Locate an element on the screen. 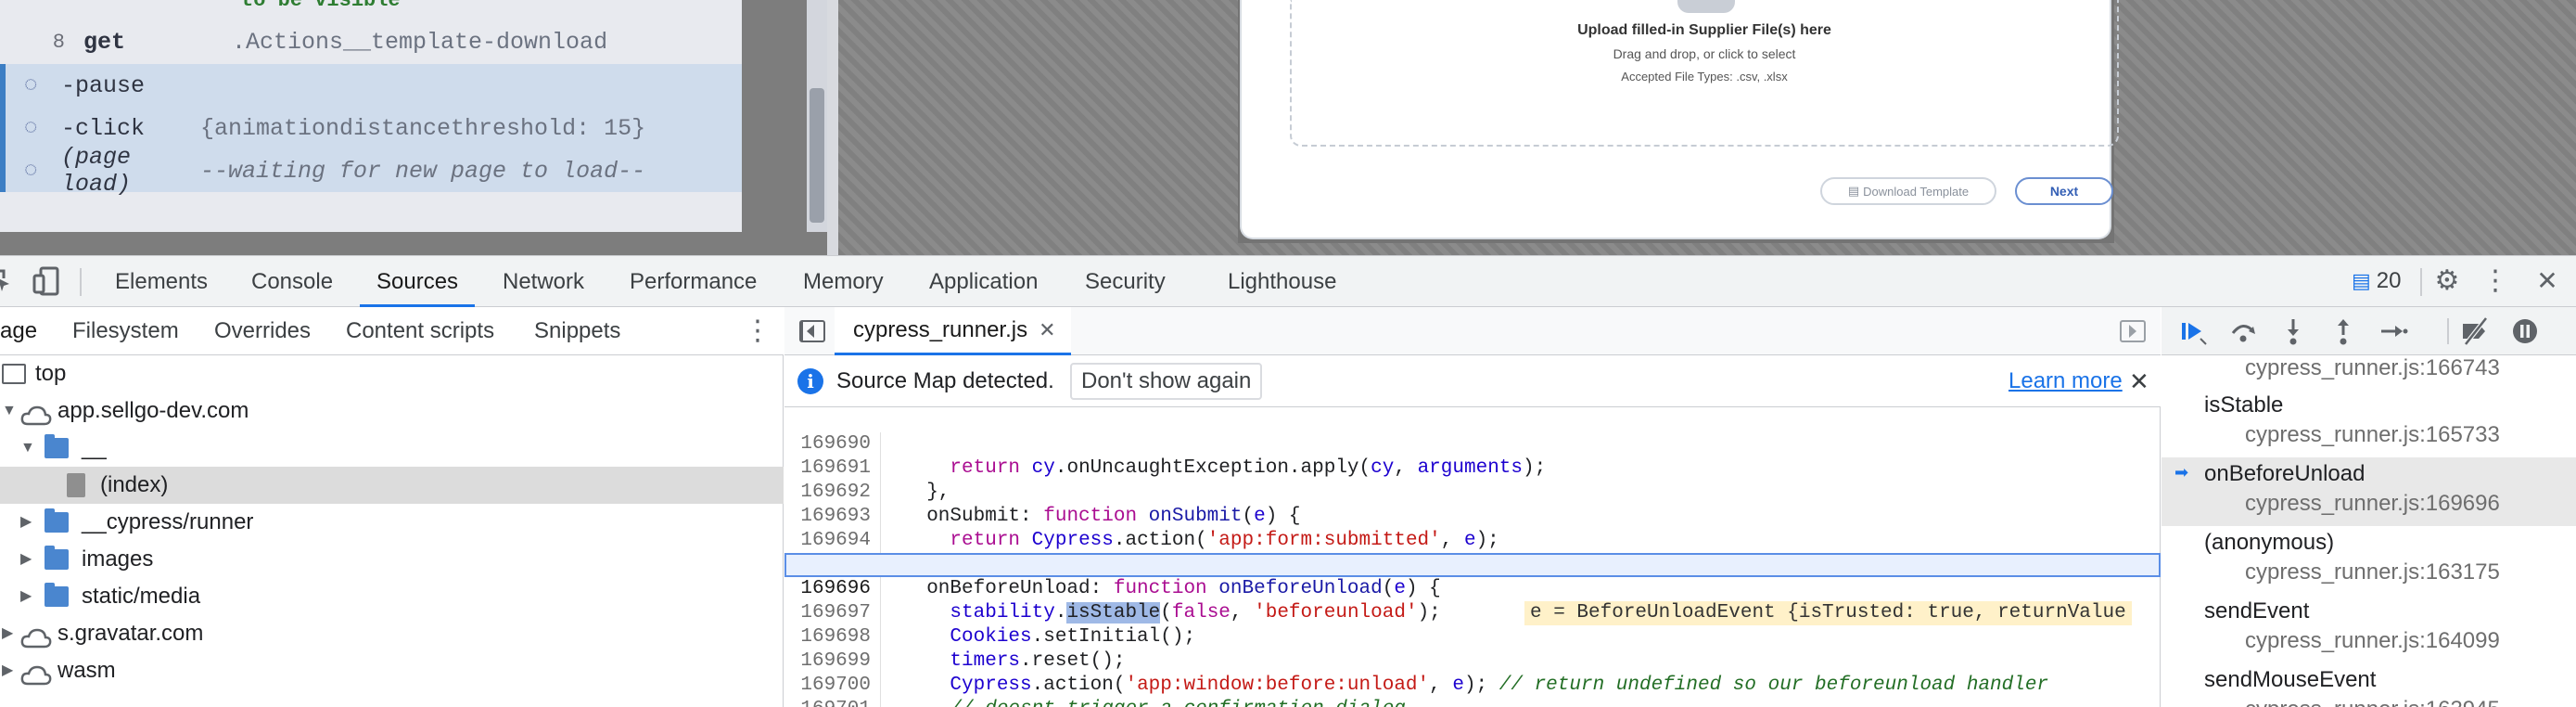 Image resolution: width=2576 pixels, height=707 pixels. toggle-navigator-icon is located at coordinates (812, 331).